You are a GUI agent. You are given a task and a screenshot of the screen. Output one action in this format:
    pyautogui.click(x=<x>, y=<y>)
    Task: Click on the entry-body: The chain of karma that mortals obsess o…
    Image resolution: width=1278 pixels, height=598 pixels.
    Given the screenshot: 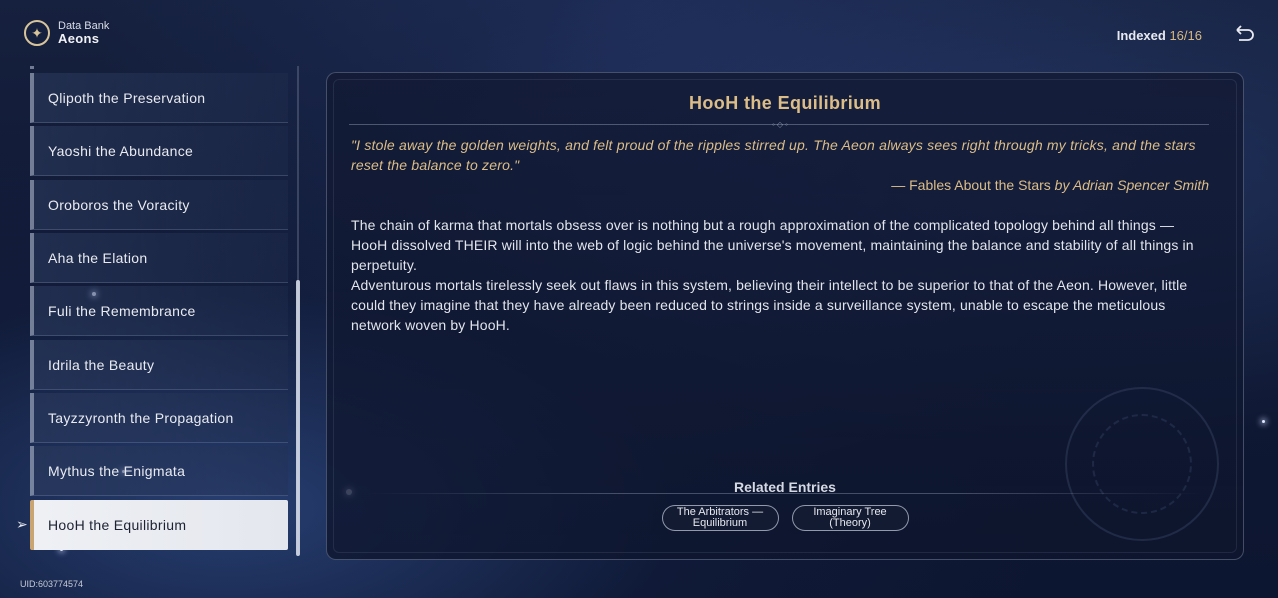 What is the action you would take?
    pyautogui.click(x=777, y=275)
    